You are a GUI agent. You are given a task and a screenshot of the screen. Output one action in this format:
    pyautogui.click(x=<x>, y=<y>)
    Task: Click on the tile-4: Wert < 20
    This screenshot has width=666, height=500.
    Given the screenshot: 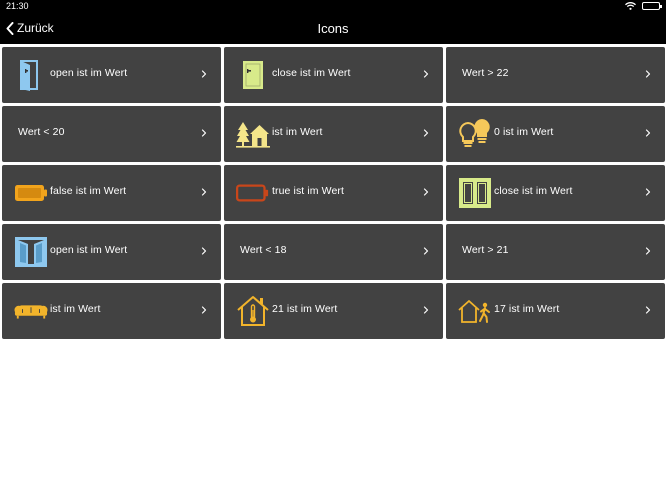 What is the action you would take?
    pyautogui.click(x=111, y=134)
    